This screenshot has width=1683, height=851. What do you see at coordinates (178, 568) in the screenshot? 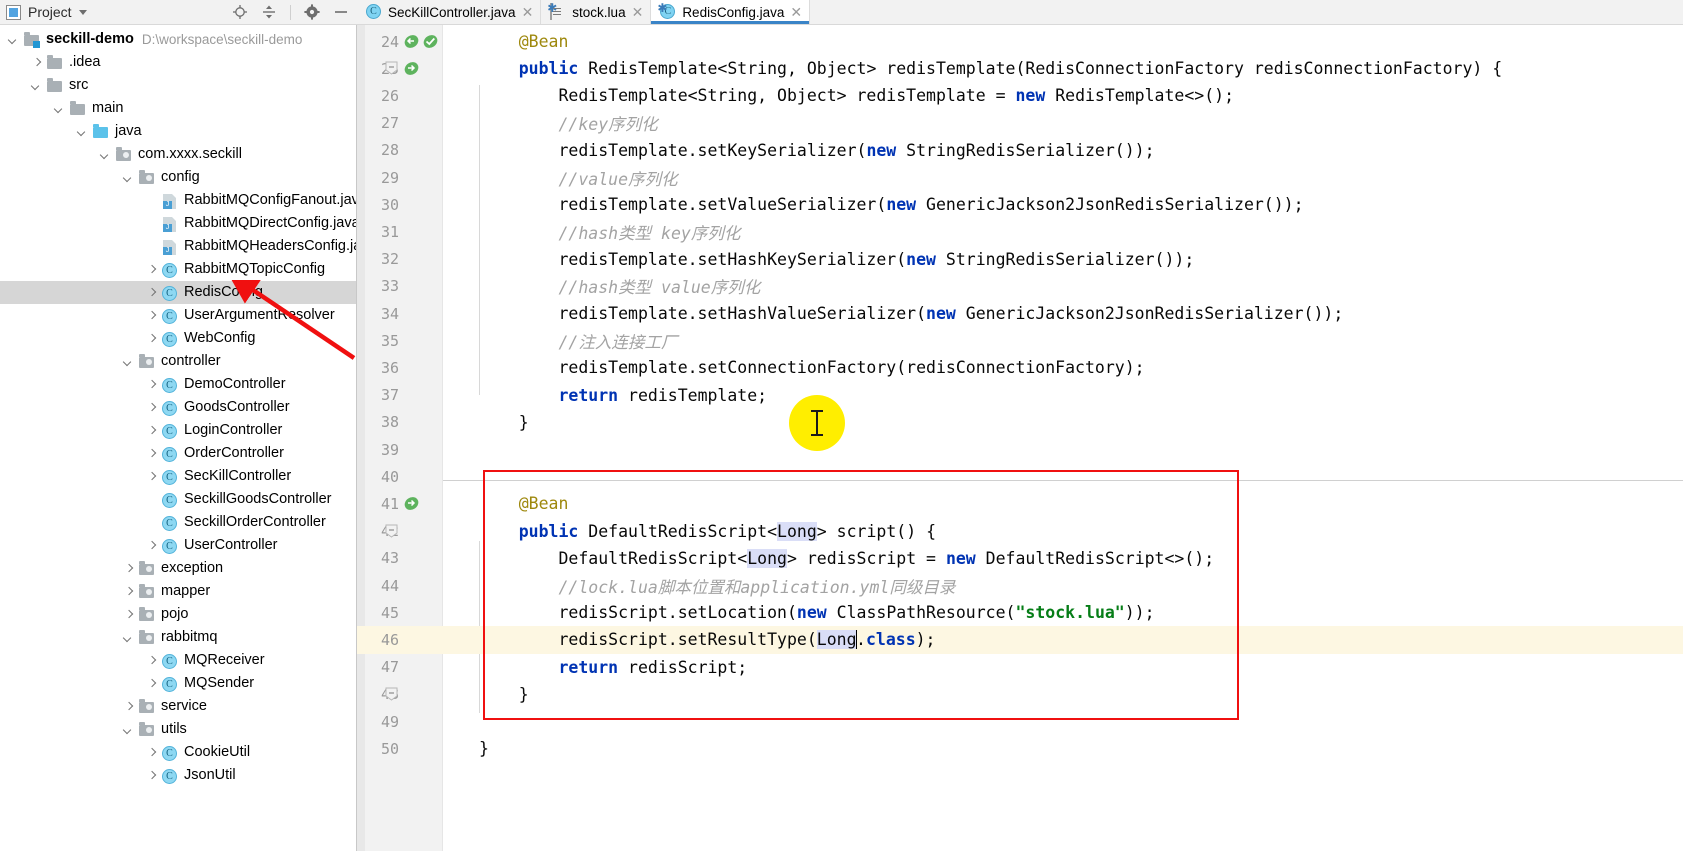
I see `tree-item-exception: exception` at bounding box center [178, 568].